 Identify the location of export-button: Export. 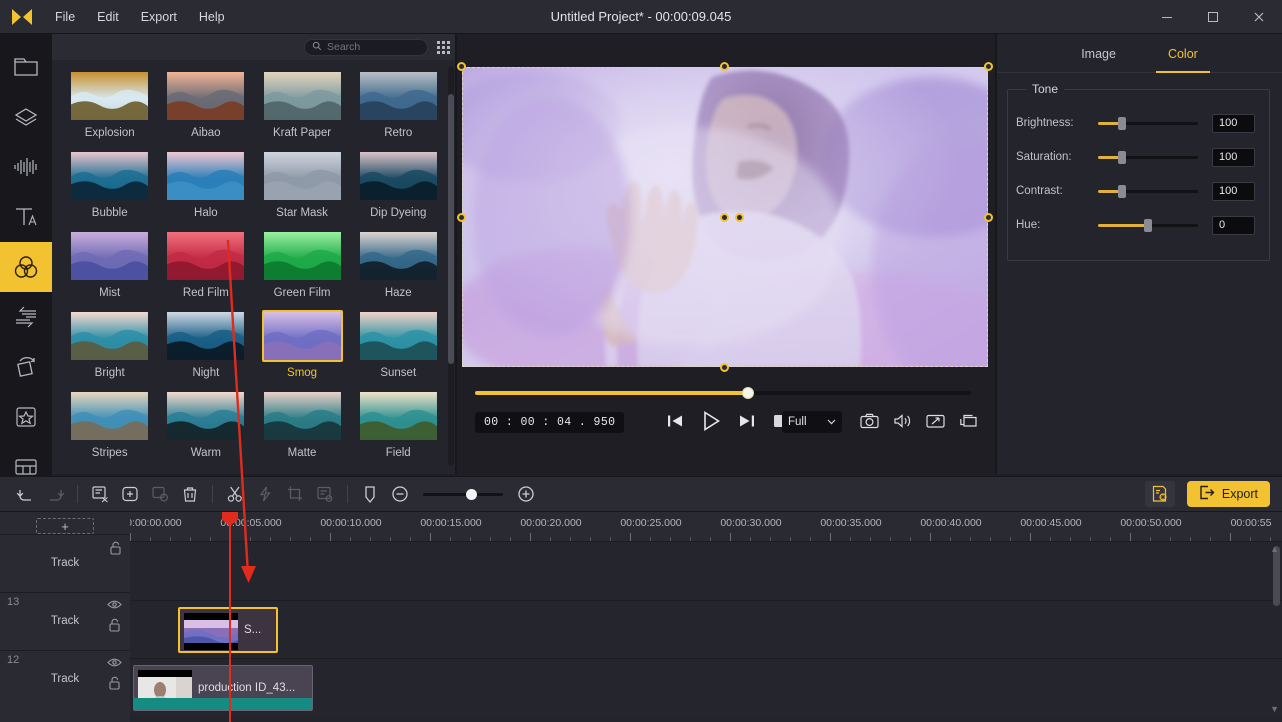
(1228, 494).